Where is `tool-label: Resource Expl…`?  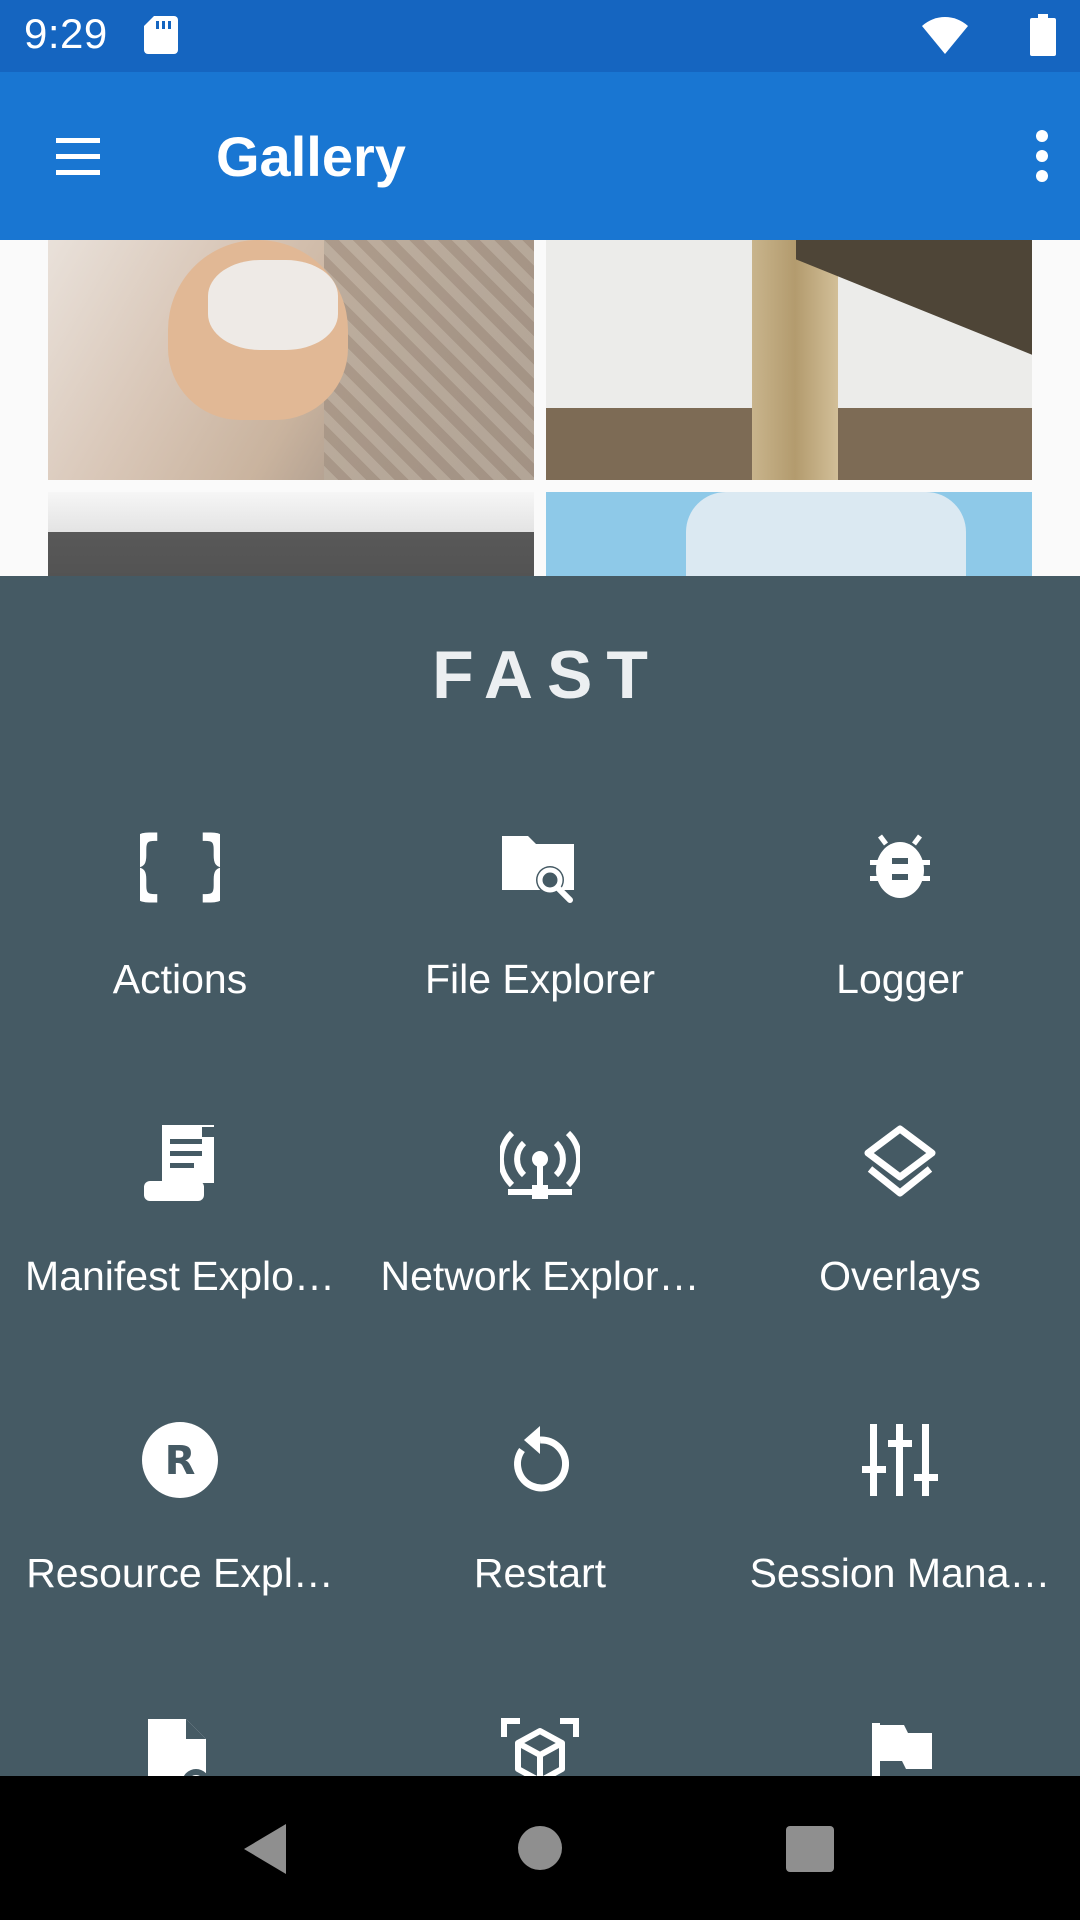
tool-label: Resource Expl… is located at coordinates (180, 1573).